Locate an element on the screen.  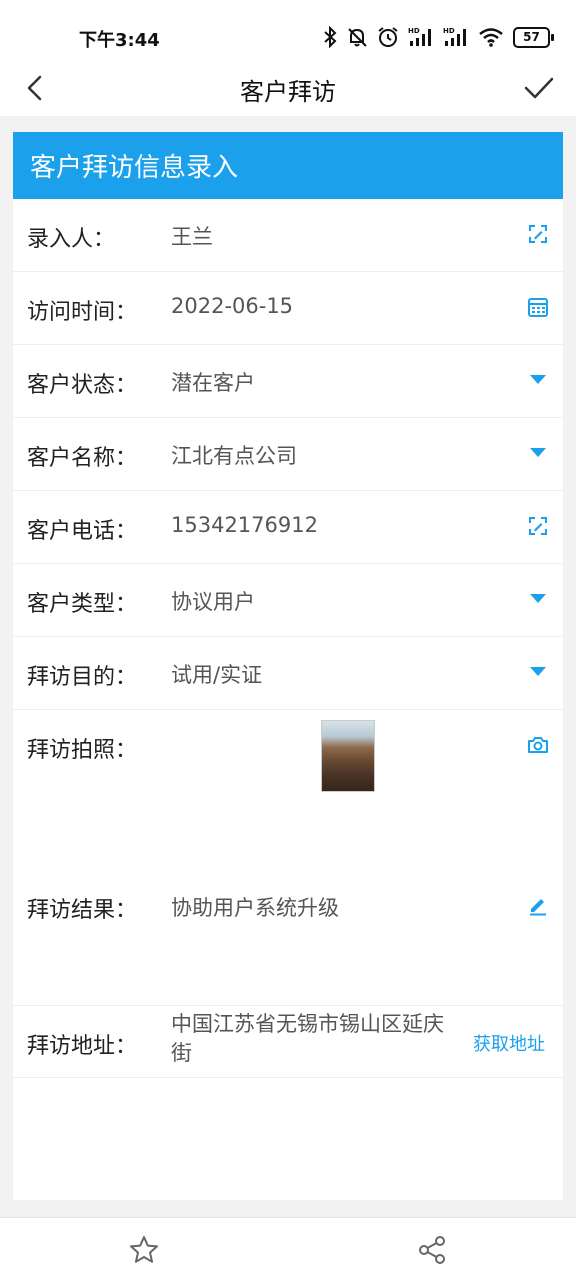
visit-time-value: 2022-06-15 is located at coordinates (232, 306).